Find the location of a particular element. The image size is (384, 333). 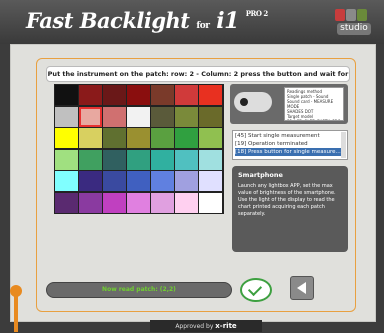

logo-block-green is located at coordinates (362, 15).